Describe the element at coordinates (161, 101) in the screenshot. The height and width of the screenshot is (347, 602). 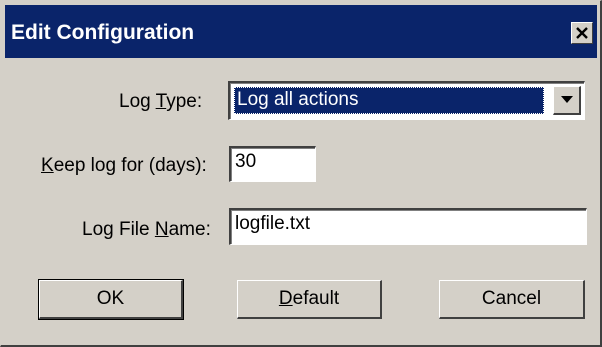
I see `log-type-label: Log Type:` at that location.